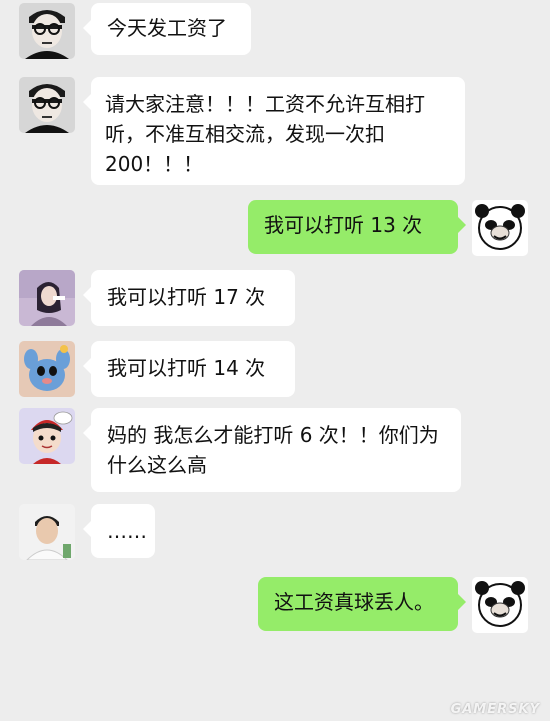  What do you see at coordinates (265, 134) in the screenshot?
I see `message-text: 请大家注意！！！工资不允许互相打听，不准互相交流，发现一次扣200！！！` at bounding box center [265, 134].